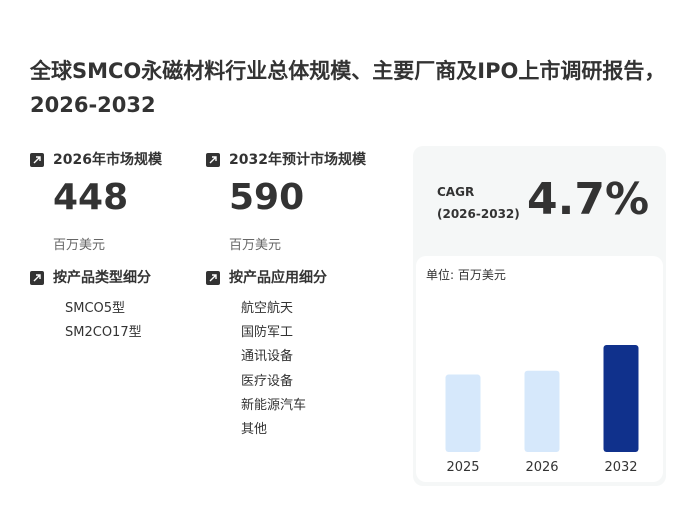 This screenshot has width=700, height=511. Describe the element at coordinates (95, 308) in the screenshot. I see `list-item: SMCO5型` at that location.